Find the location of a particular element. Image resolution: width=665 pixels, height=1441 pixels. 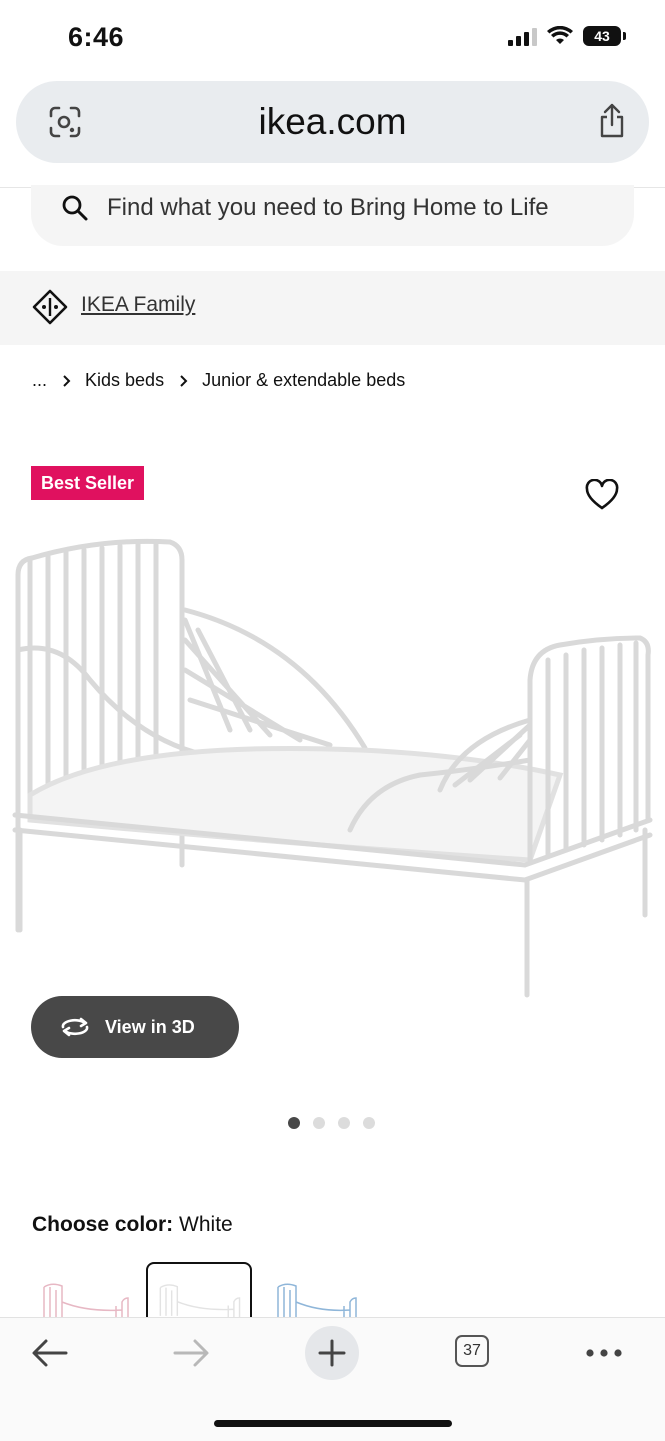

color-value: White is located at coordinates (206, 1224).